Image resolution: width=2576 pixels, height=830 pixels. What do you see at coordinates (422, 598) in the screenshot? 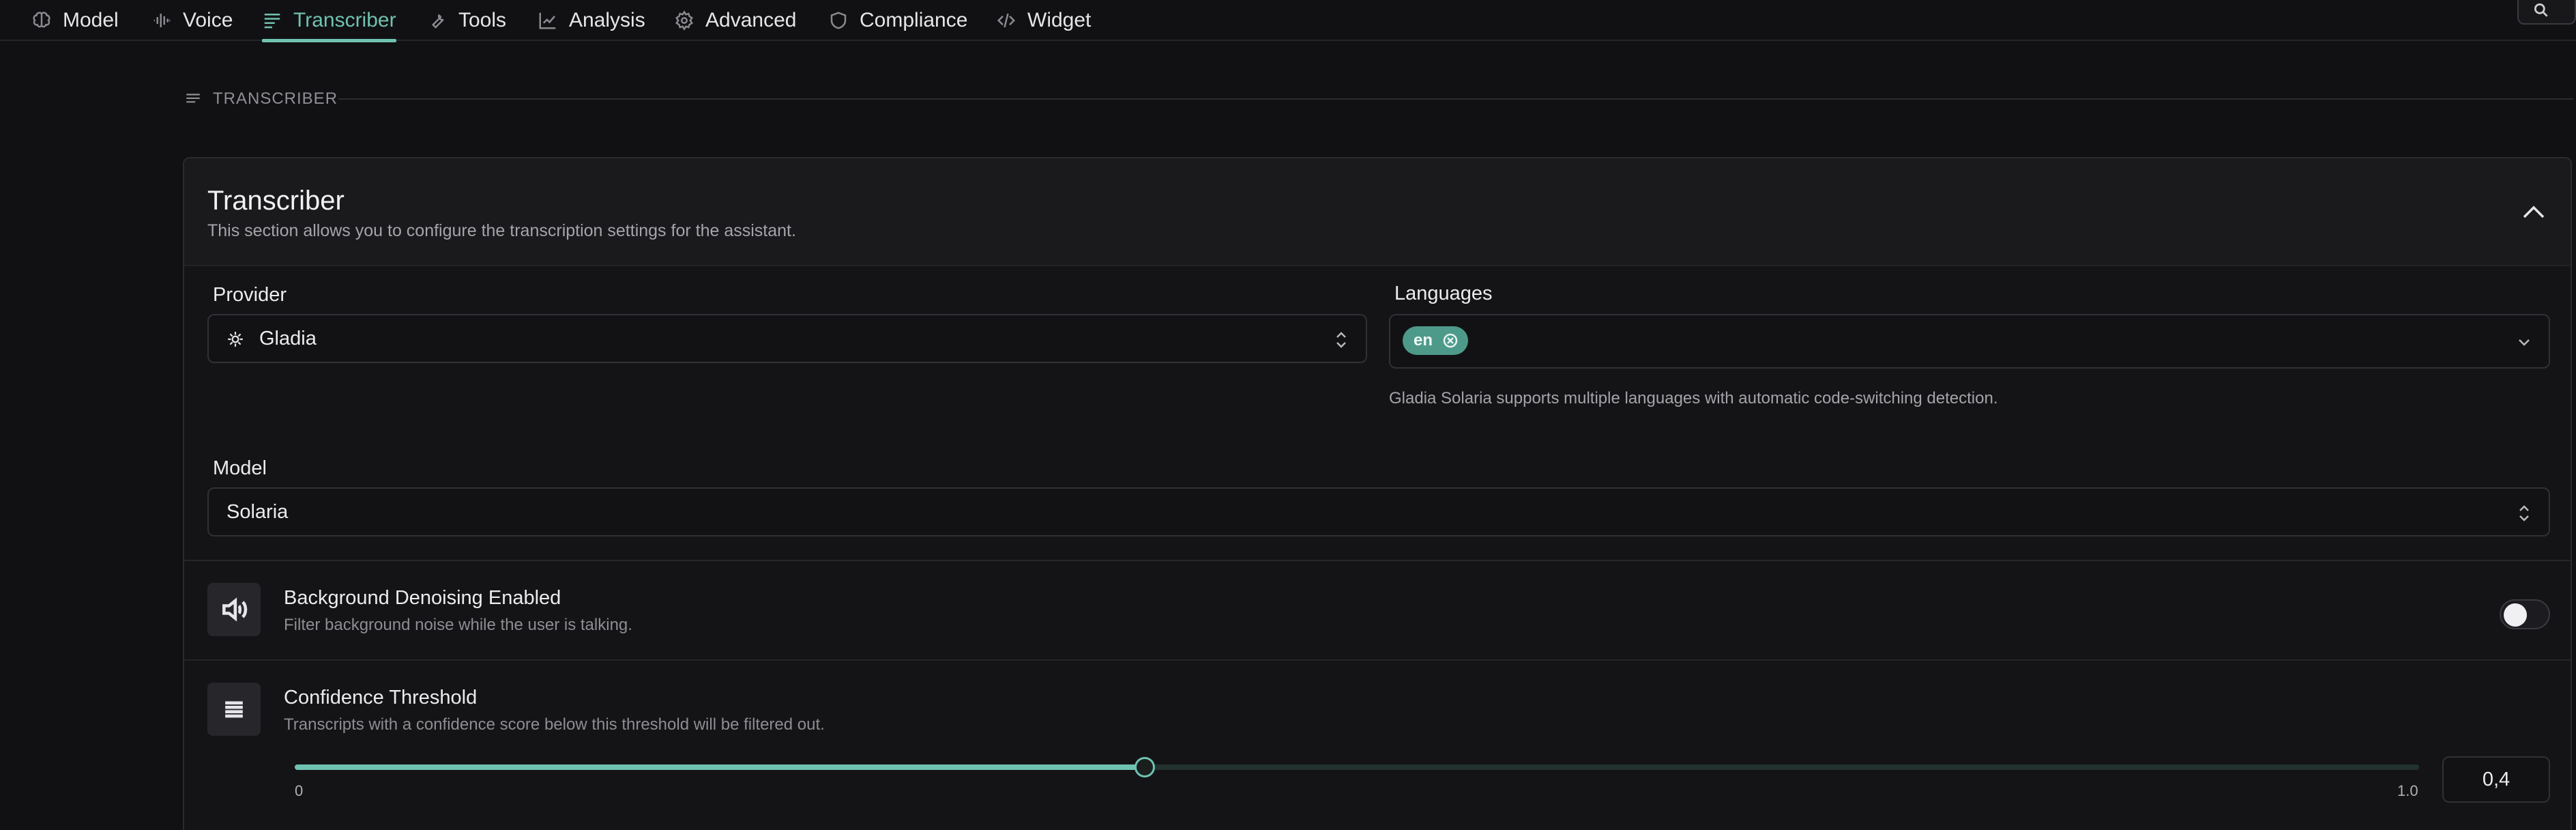
I see `denoising-title: Background Denoising Enabled` at bounding box center [422, 598].